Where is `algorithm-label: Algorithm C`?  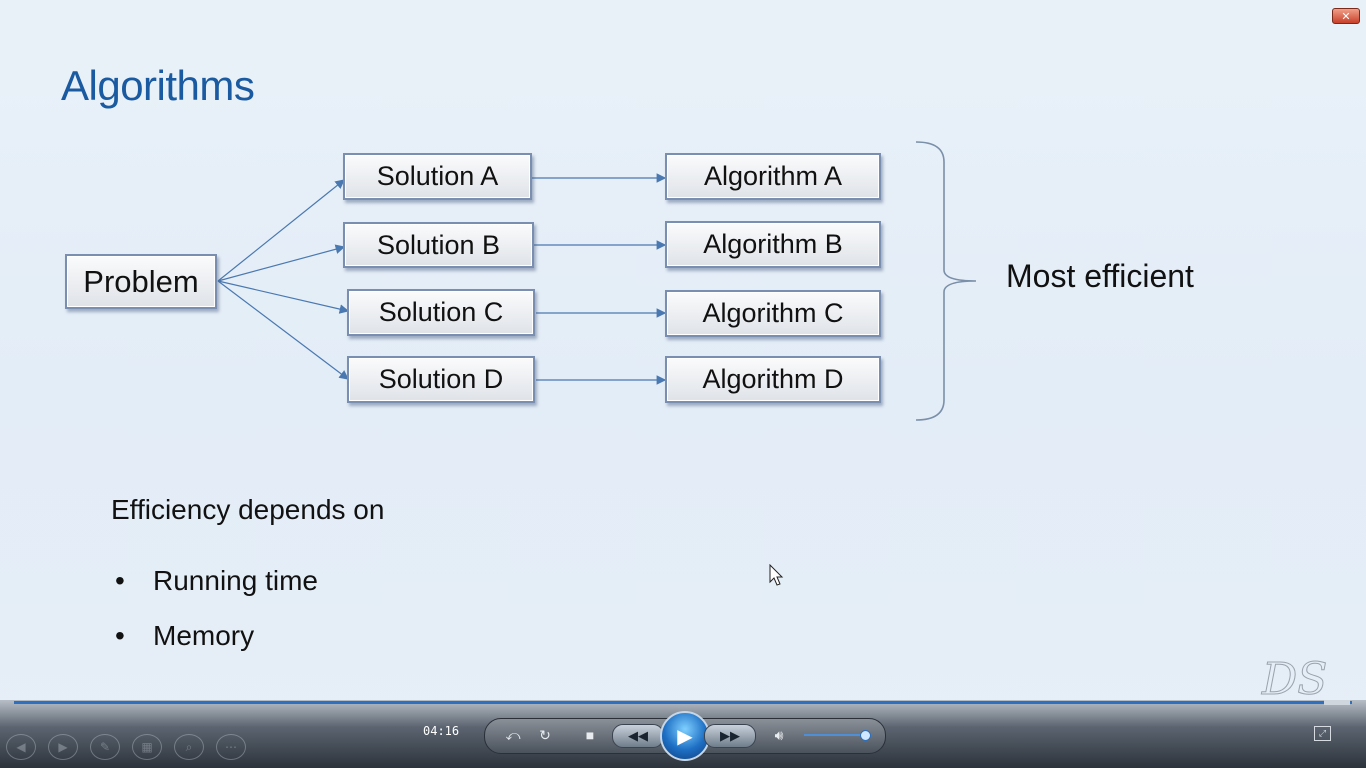 algorithm-label: Algorithm C is located at coordinates (773, 313).